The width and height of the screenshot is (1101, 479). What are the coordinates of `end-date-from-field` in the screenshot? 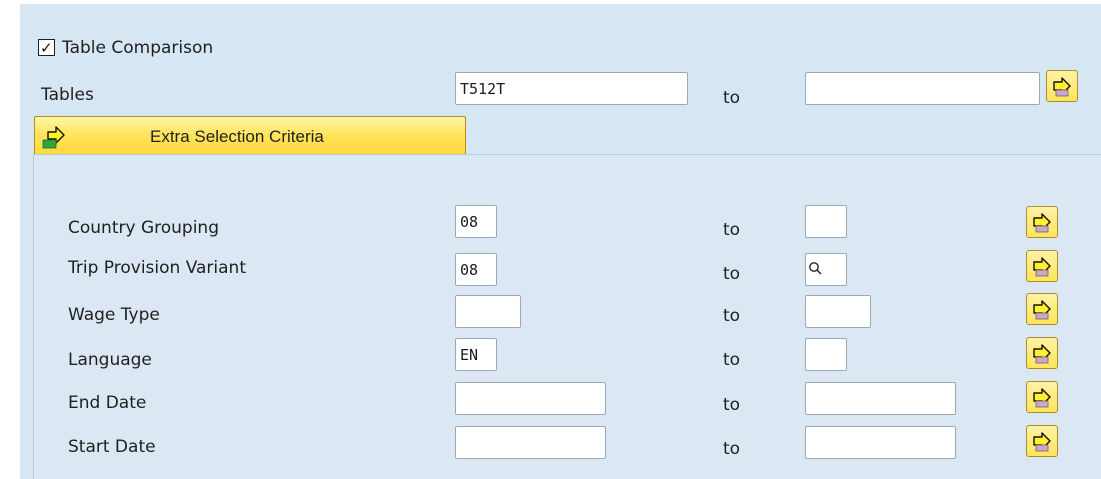 It's located at (530, 398).